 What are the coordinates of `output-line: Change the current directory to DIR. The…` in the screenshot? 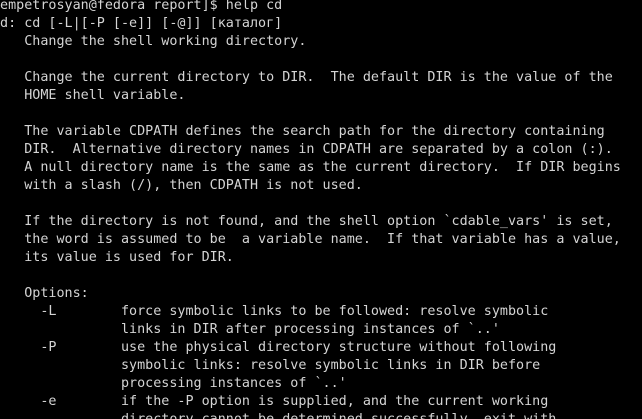 It's located at (306, 77).